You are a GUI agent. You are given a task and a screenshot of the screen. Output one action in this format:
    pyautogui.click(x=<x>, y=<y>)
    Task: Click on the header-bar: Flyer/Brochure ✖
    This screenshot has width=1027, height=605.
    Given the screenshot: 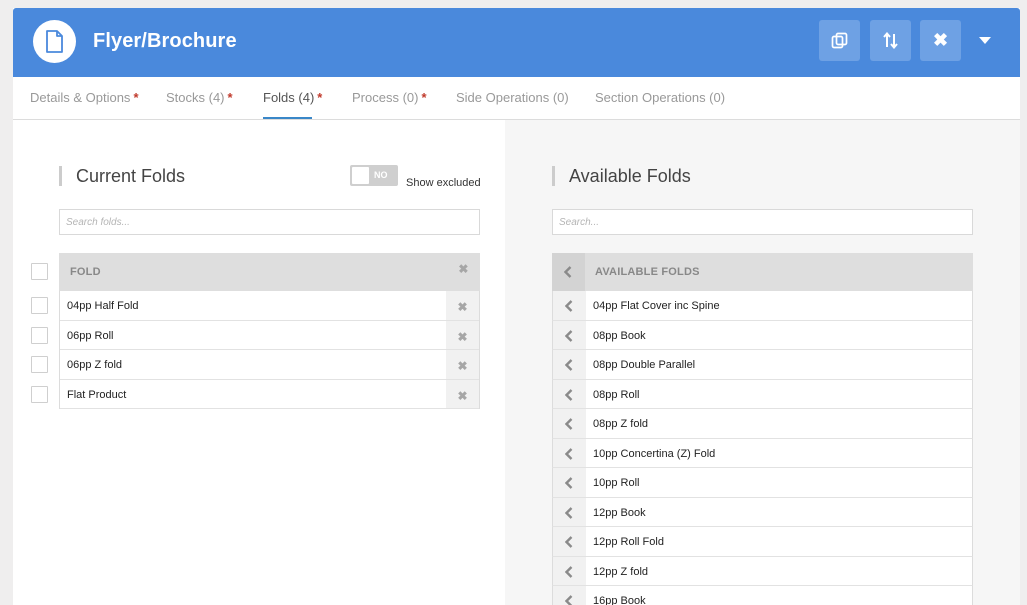 What is the action you would take?
    pyautogui.click(x=516, y=42)
    